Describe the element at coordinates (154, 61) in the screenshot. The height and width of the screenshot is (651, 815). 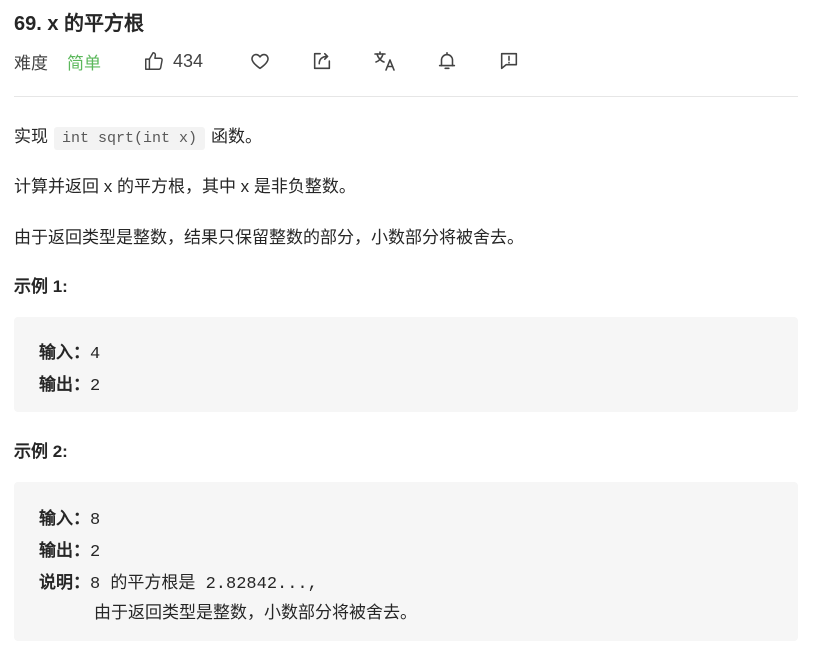
I see `thumbs-up-icon` at that location.